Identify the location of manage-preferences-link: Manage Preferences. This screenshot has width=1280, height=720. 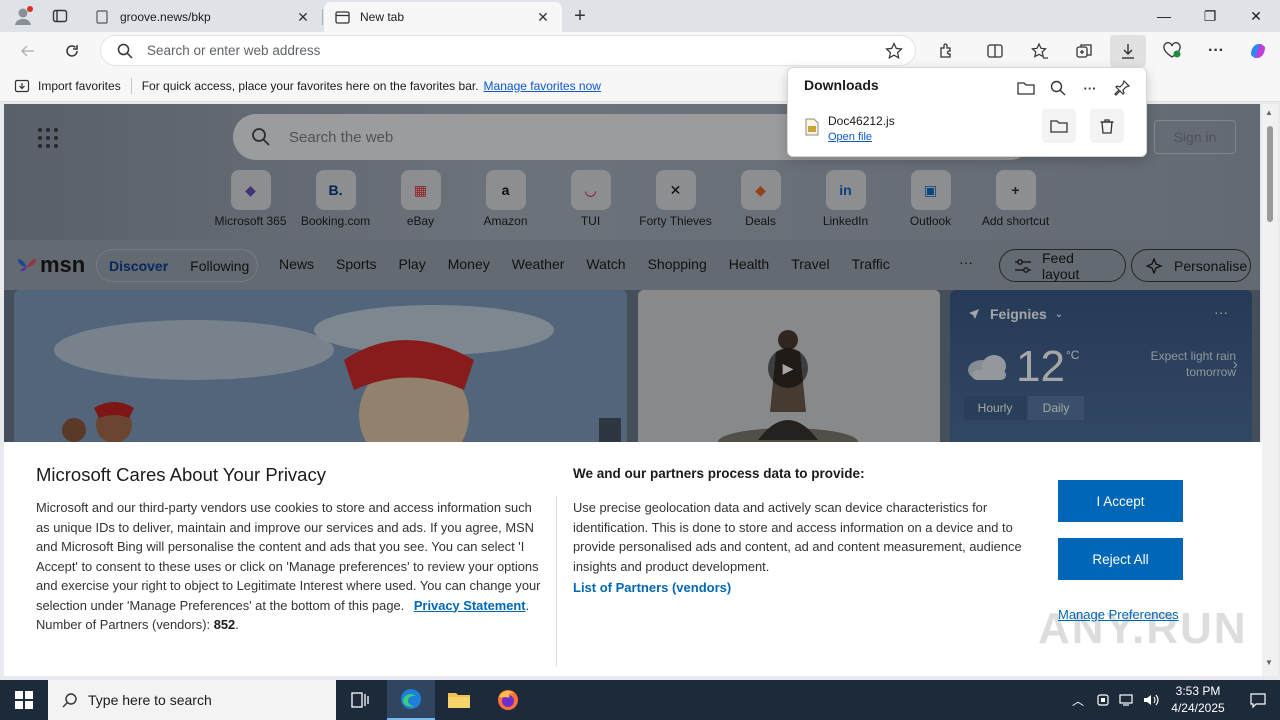
(1118, 614).